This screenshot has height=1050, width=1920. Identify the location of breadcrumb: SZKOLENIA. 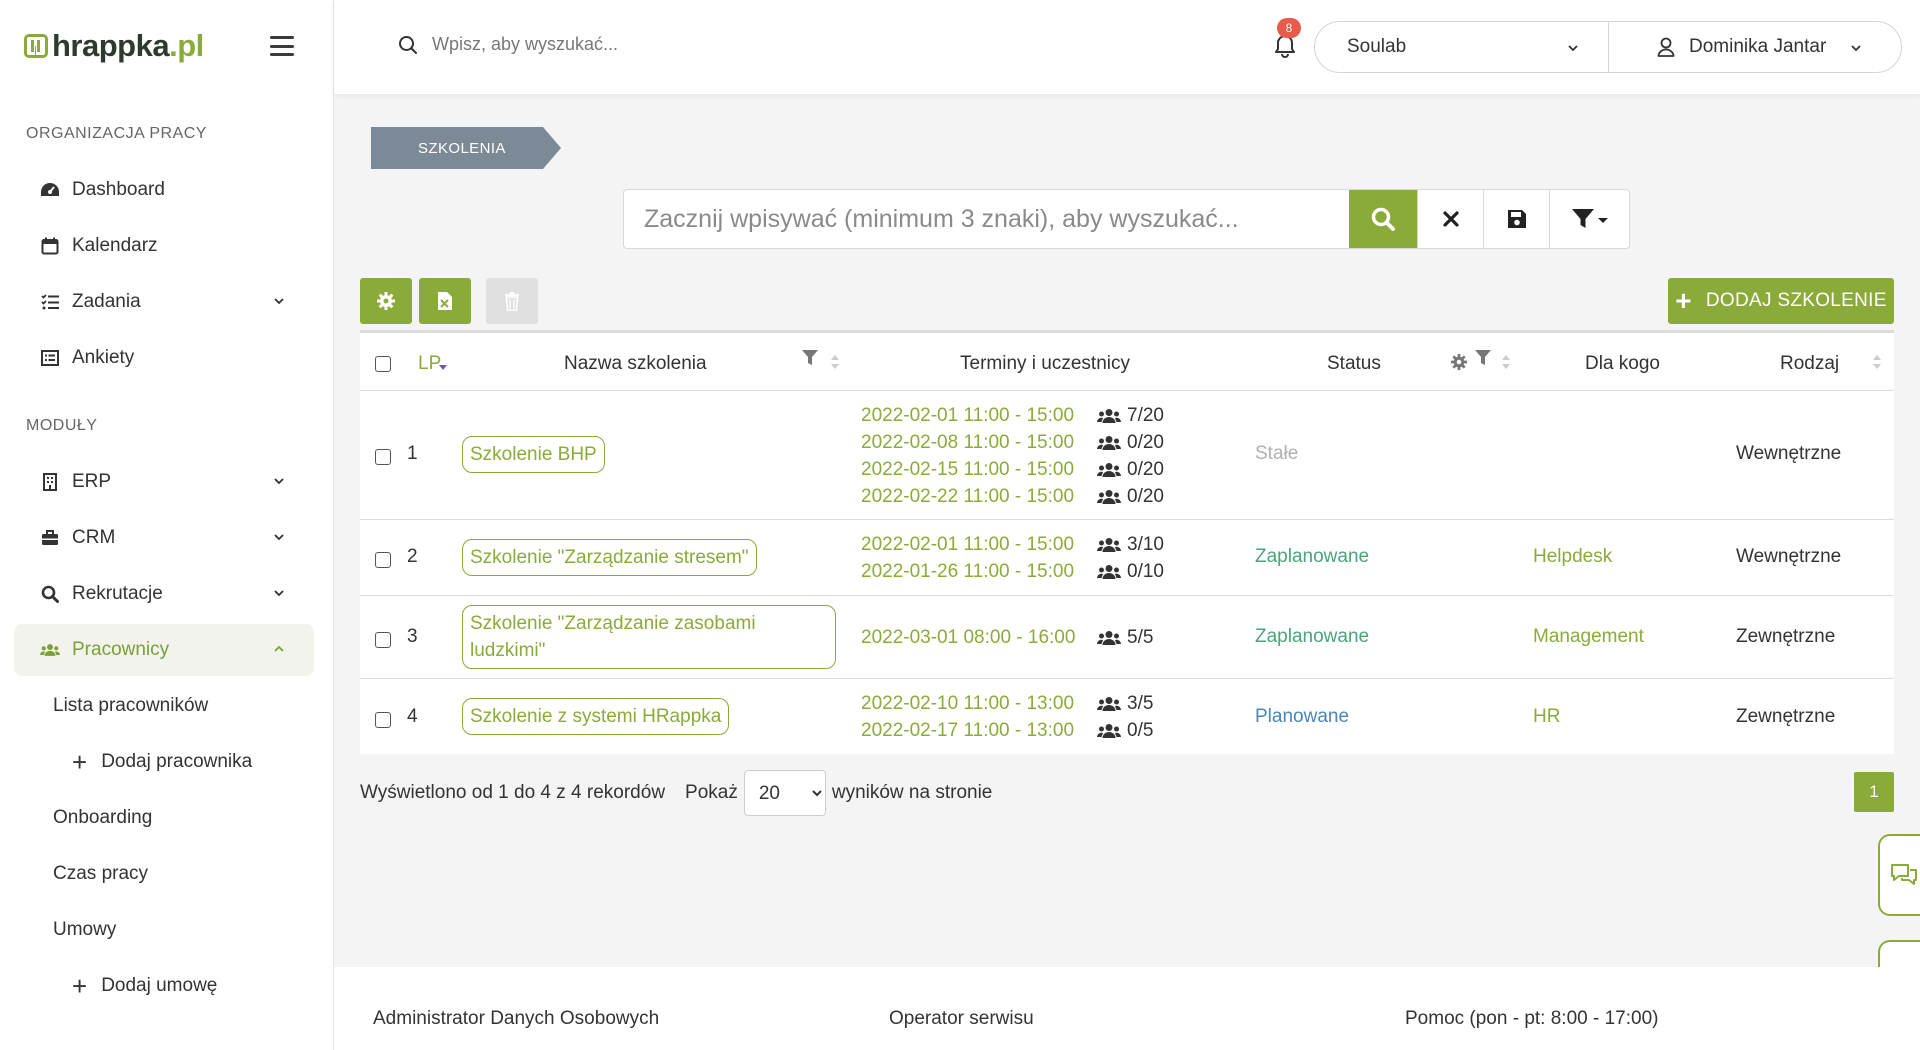
(466, 148).